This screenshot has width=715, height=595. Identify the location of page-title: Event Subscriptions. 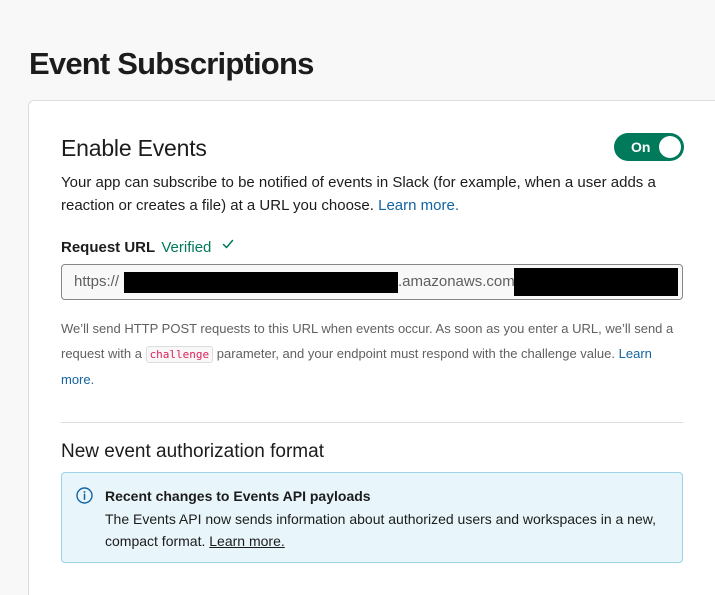
(171, 63).